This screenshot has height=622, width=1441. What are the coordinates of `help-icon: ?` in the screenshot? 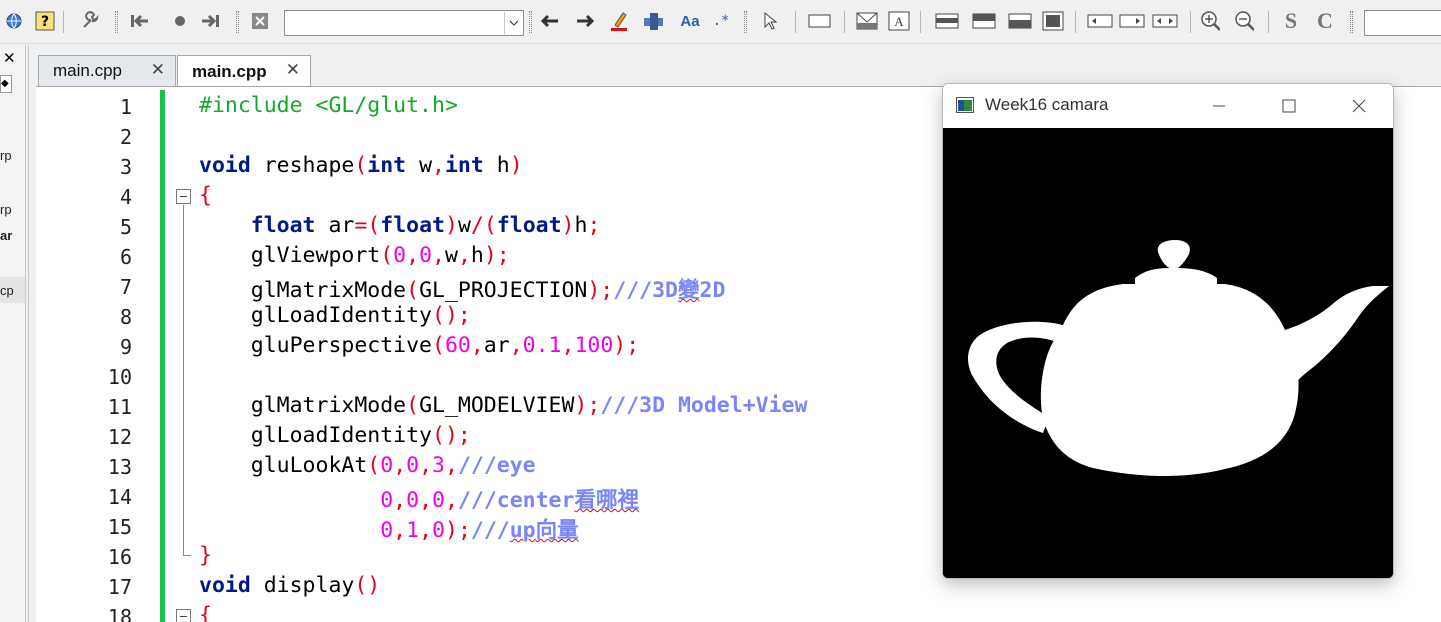 It's located at (45, 21).